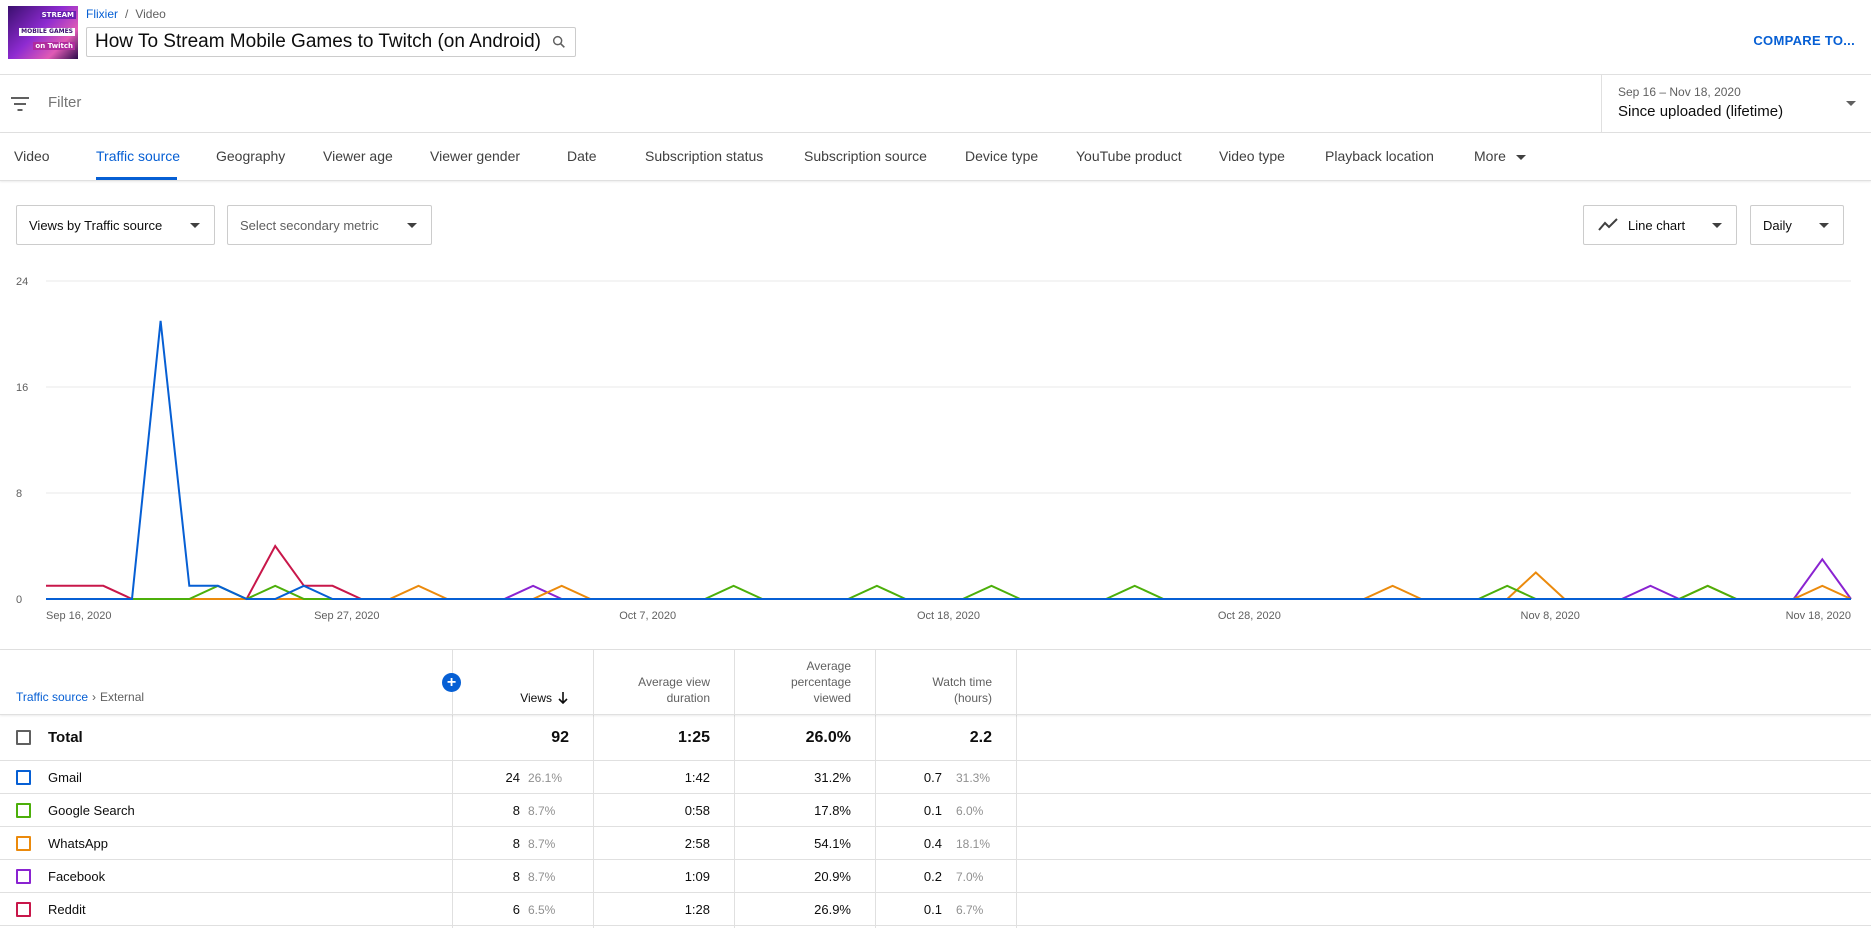  Describe the element at coordinates (52, 697) in the screenshot. I see `dimension-link: Traffic source` at that location.